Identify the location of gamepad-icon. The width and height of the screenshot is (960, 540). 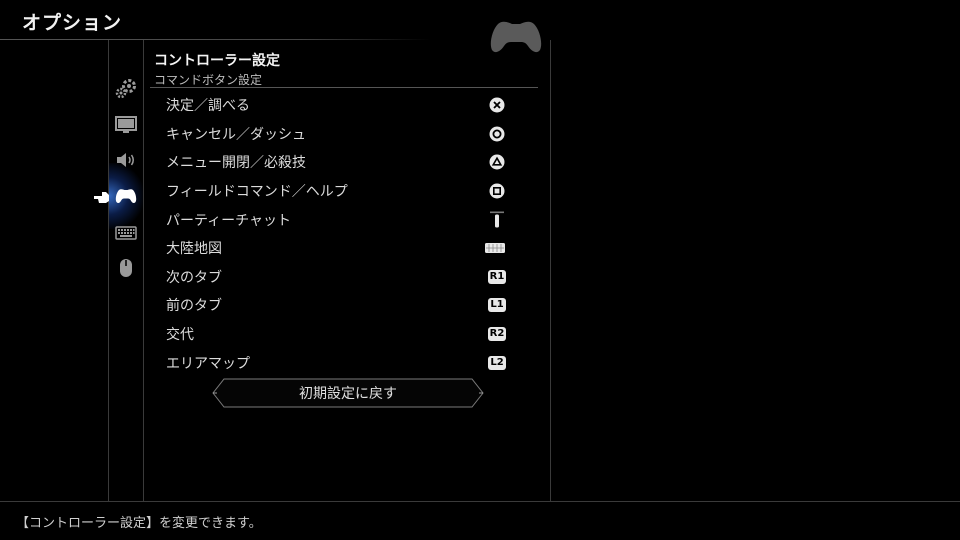
(126, 196).